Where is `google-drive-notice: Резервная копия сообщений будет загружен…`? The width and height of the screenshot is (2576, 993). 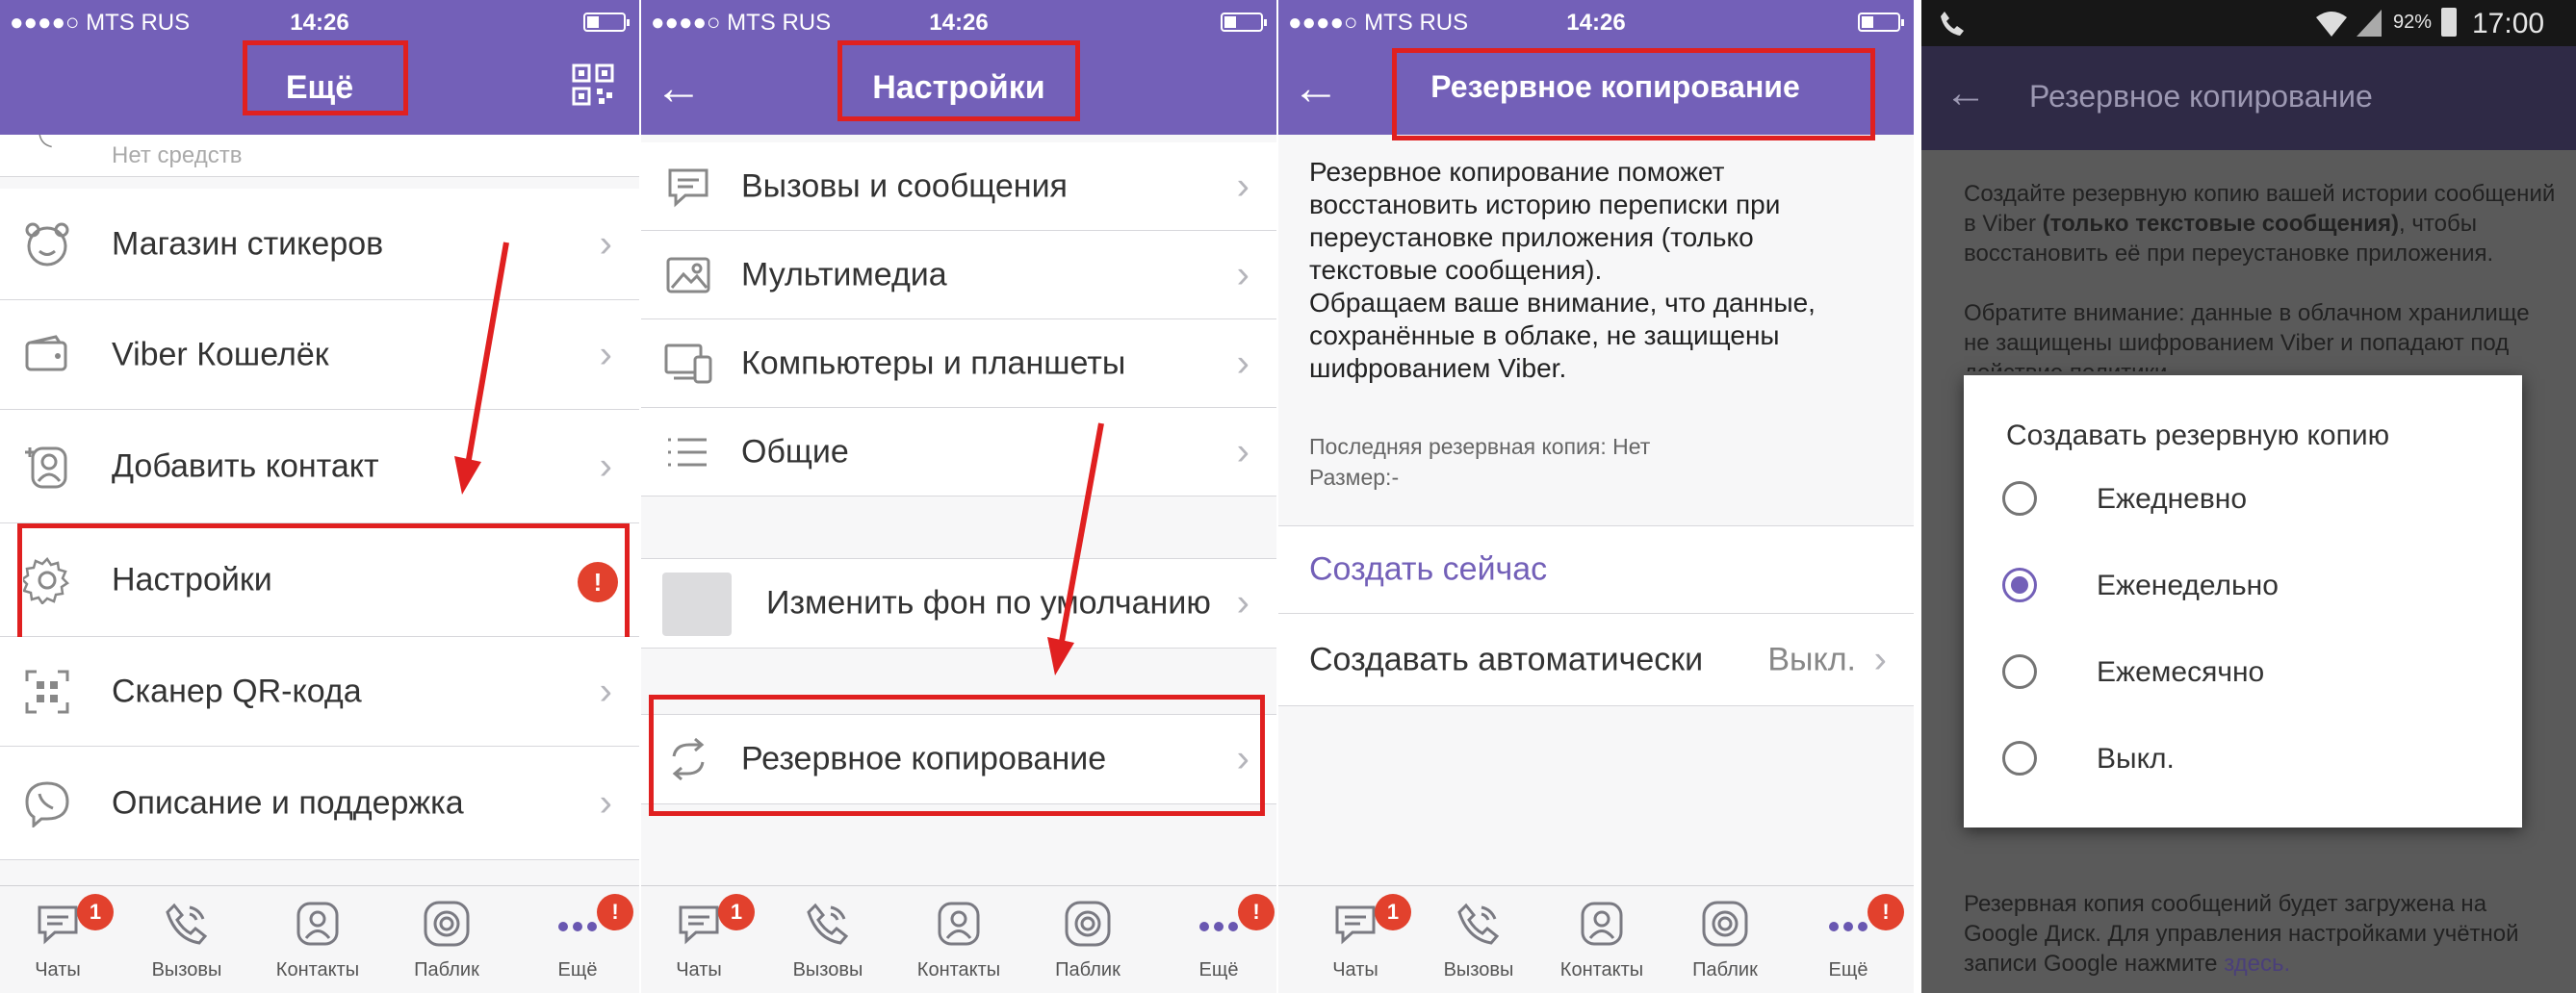 google-drive-notice: Резервная копия сообщений будет загружен… is located at coordinates (2241, 934).